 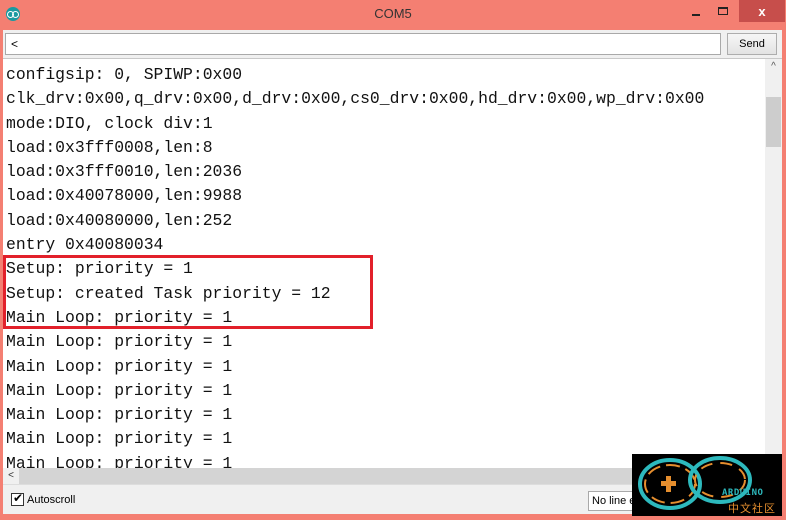 I want to click on close-button: x, so click(x=762, y=11).